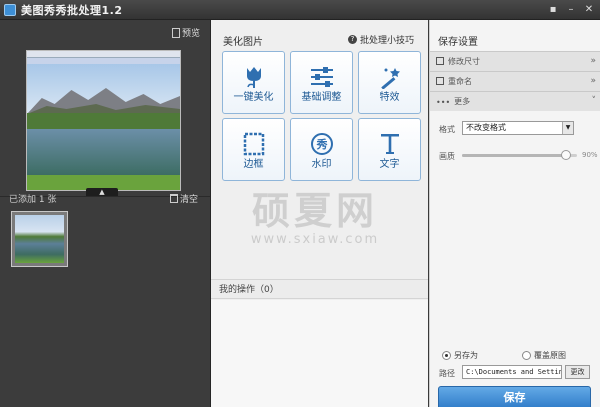  I want to click on window-title: 美图秀秀批处理1.2, so click(72, 10).